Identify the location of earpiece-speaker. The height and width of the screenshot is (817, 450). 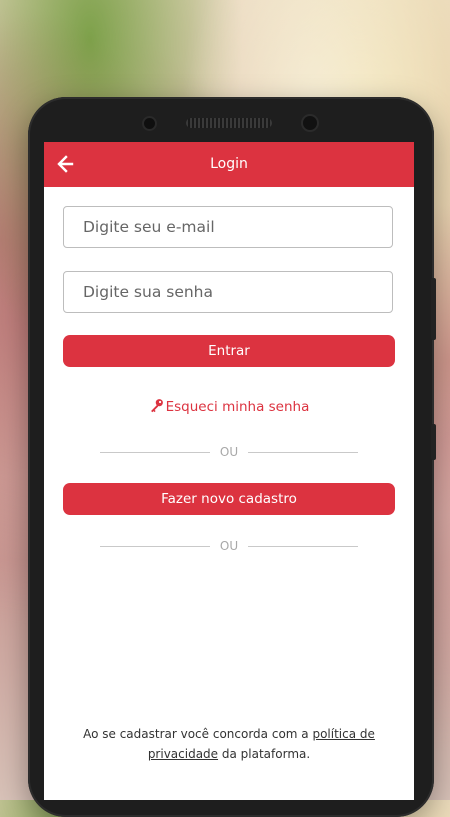
(229, 123).